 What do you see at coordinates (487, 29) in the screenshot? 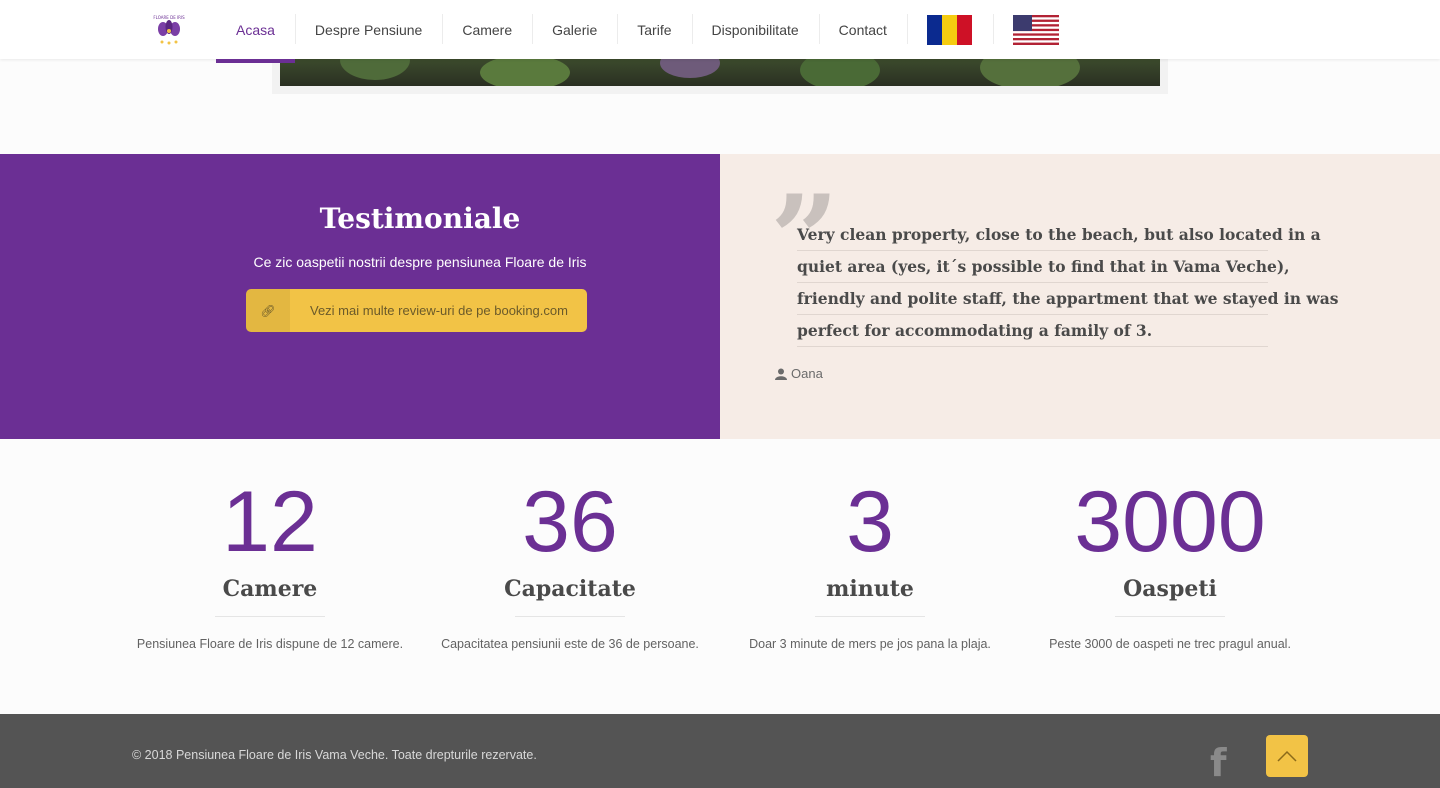
I see `nav-item-camere: Camere` at bounding box center [487, 29].